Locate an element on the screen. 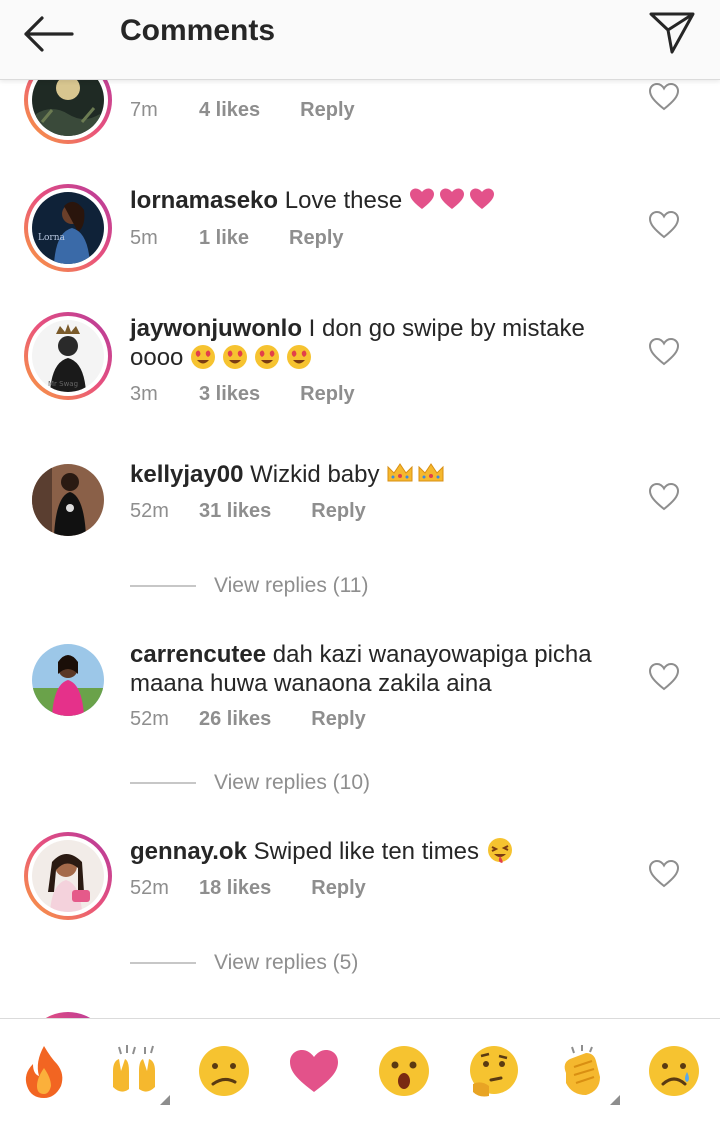 The width and height of the screenshot is (720, 1122). comment-message: dah kazi wanayowapiga picha is located at coordinates (432, 654).